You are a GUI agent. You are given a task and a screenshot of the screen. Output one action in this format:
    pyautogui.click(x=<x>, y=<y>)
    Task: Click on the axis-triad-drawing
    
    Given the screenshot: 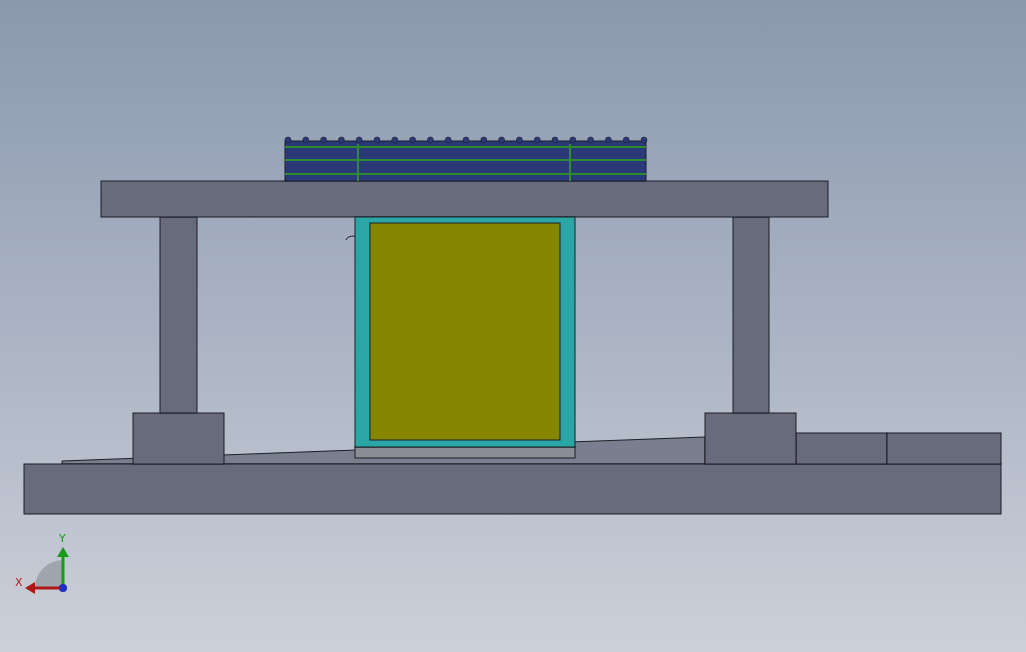 What is the action you would take?
    pyautogui.click(x=47, y=570)
    